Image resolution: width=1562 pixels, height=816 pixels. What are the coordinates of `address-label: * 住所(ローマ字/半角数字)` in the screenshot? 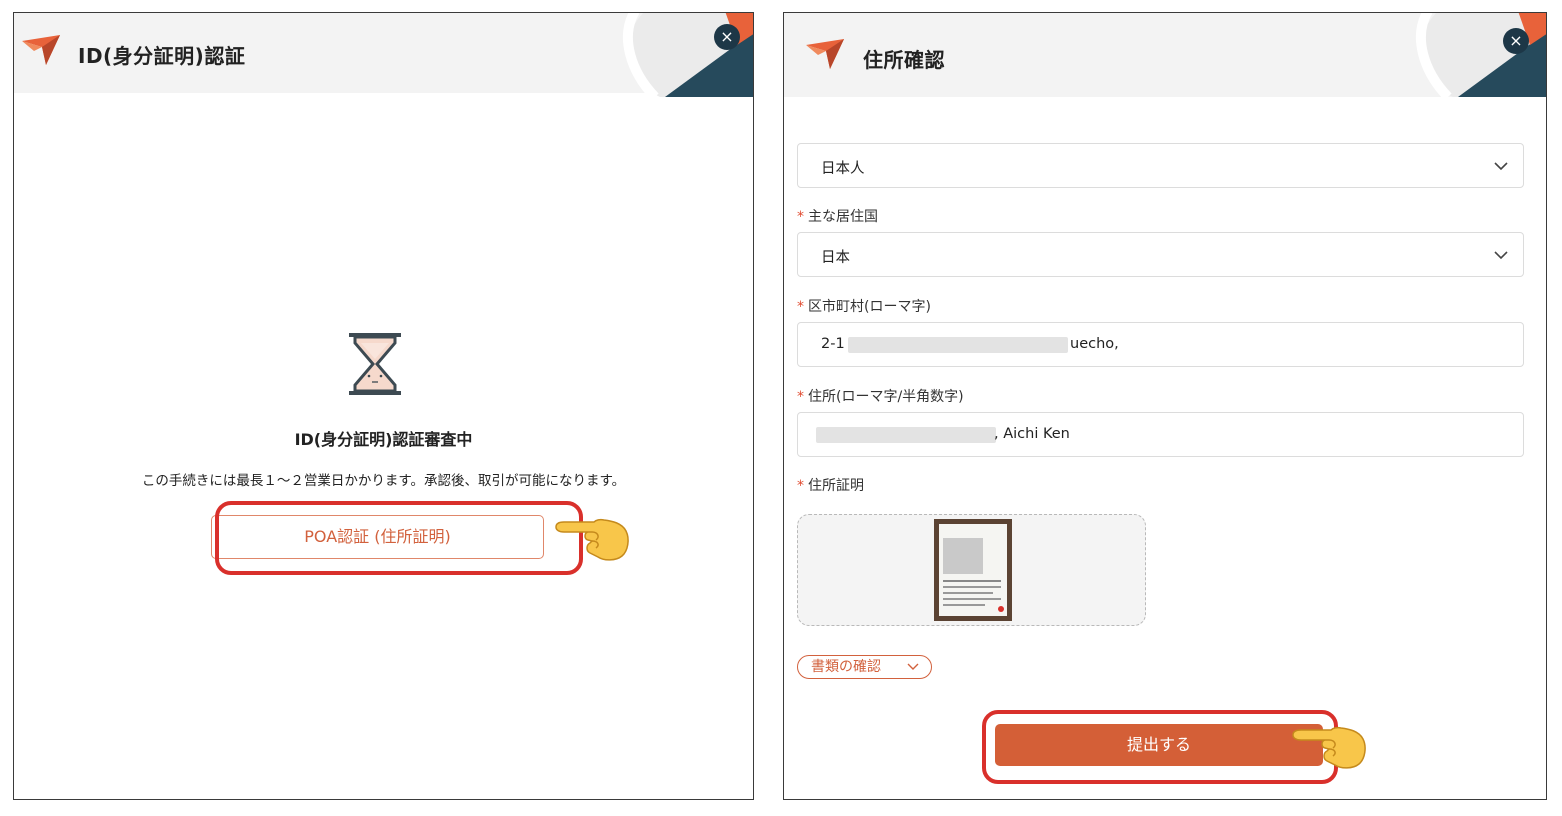 It's located at (880, 397).